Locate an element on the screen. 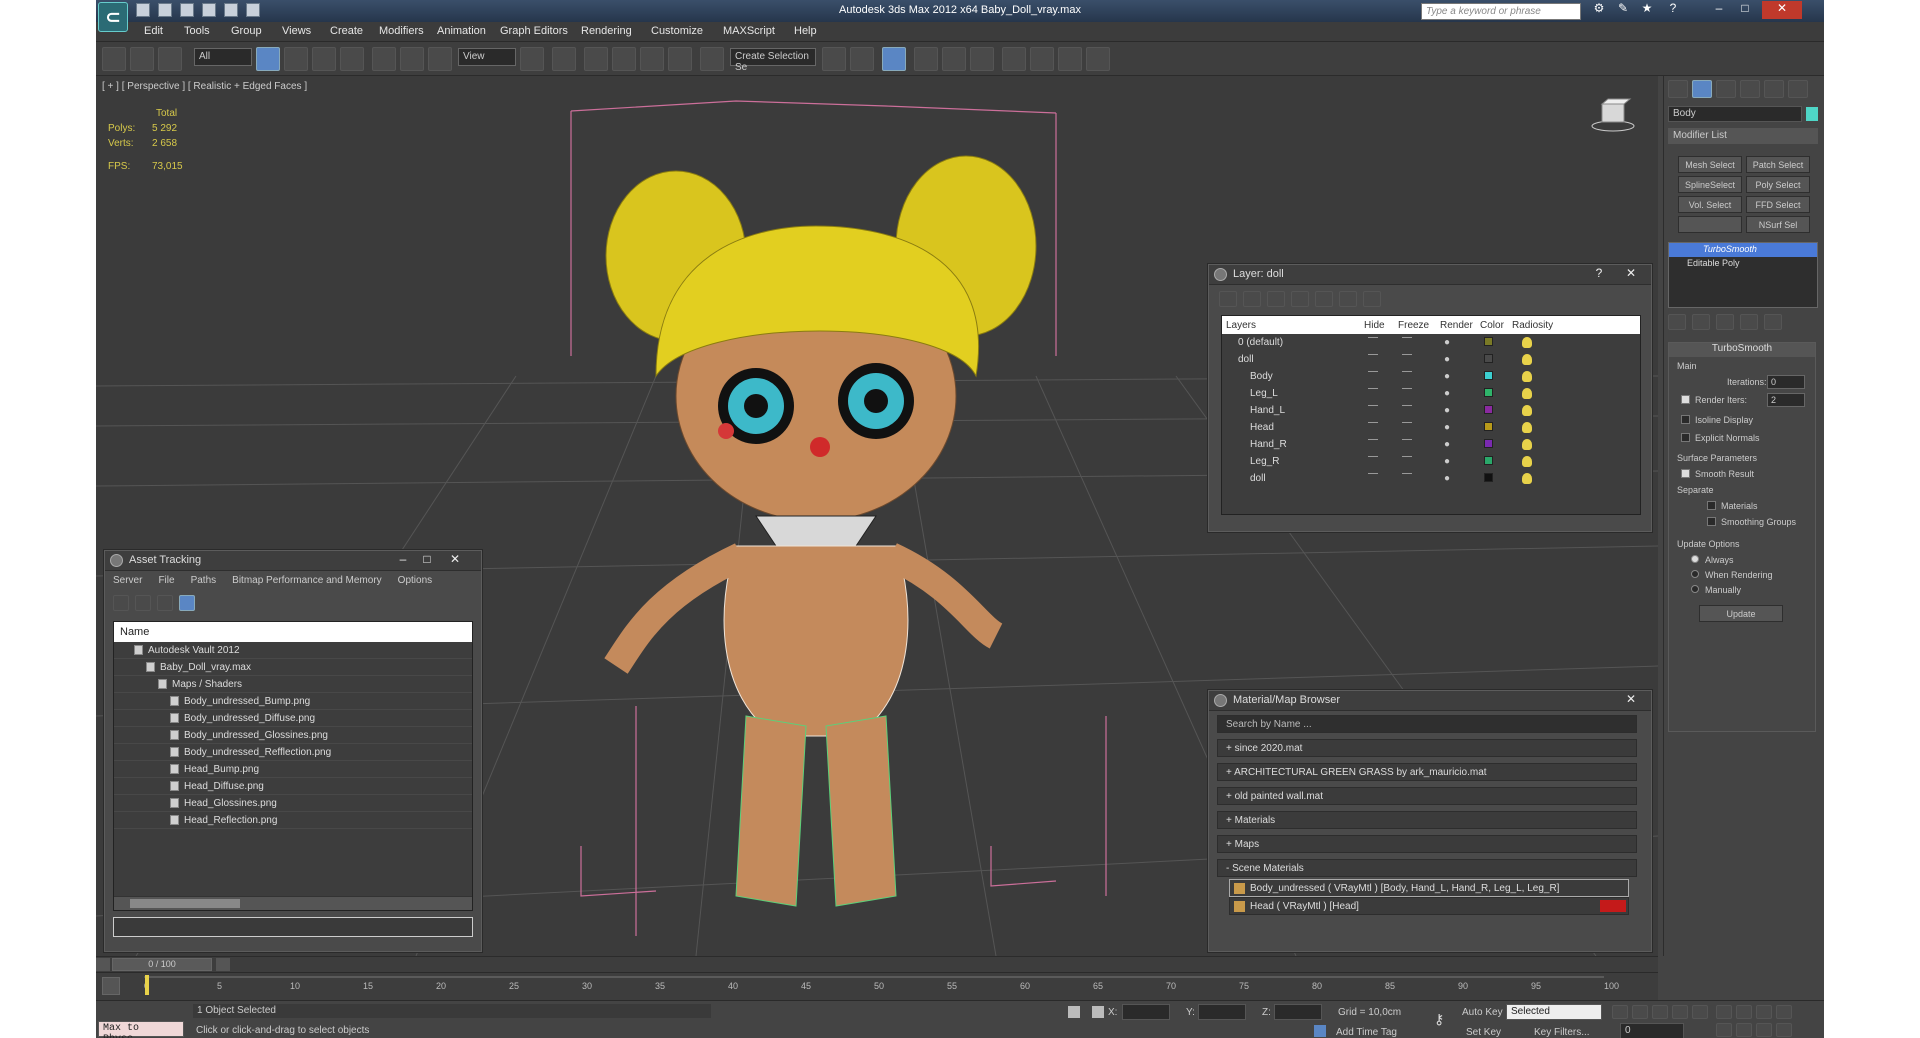  highlight-selected-icon is located at coordinates (1324, 299).